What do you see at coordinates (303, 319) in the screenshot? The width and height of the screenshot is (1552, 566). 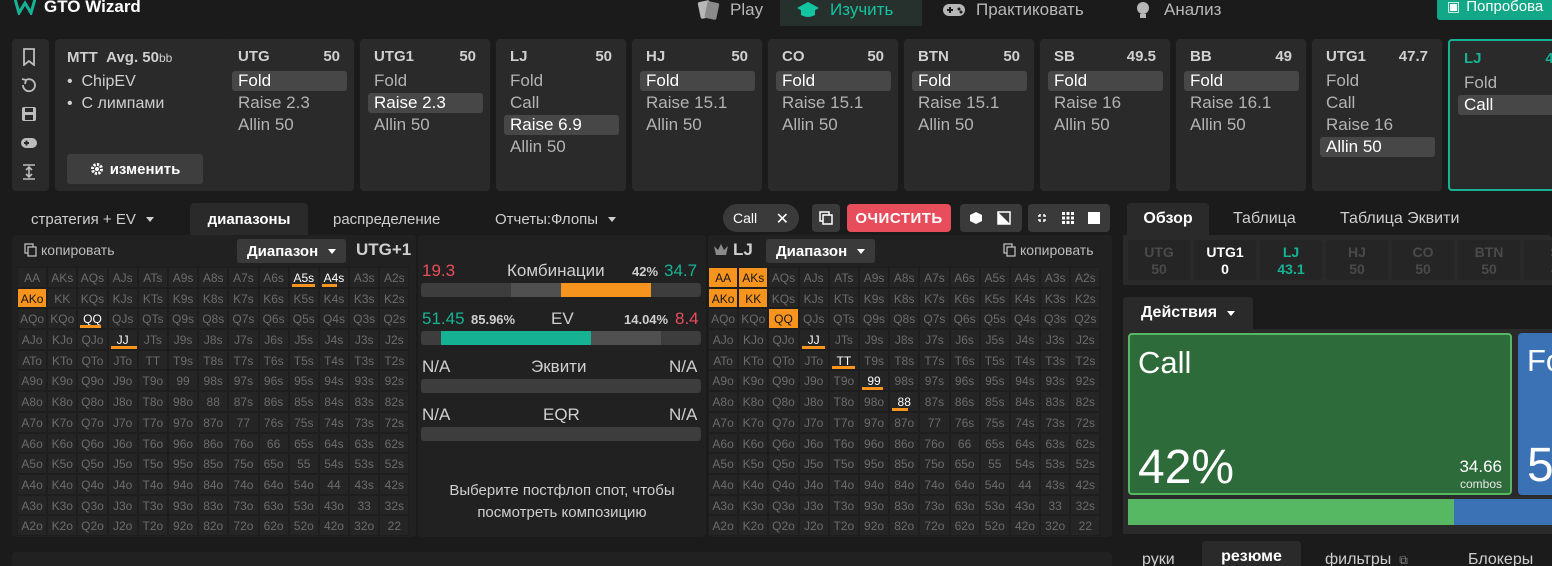 I see `hand-cell: Q5s` at bounding box center [303, 319].